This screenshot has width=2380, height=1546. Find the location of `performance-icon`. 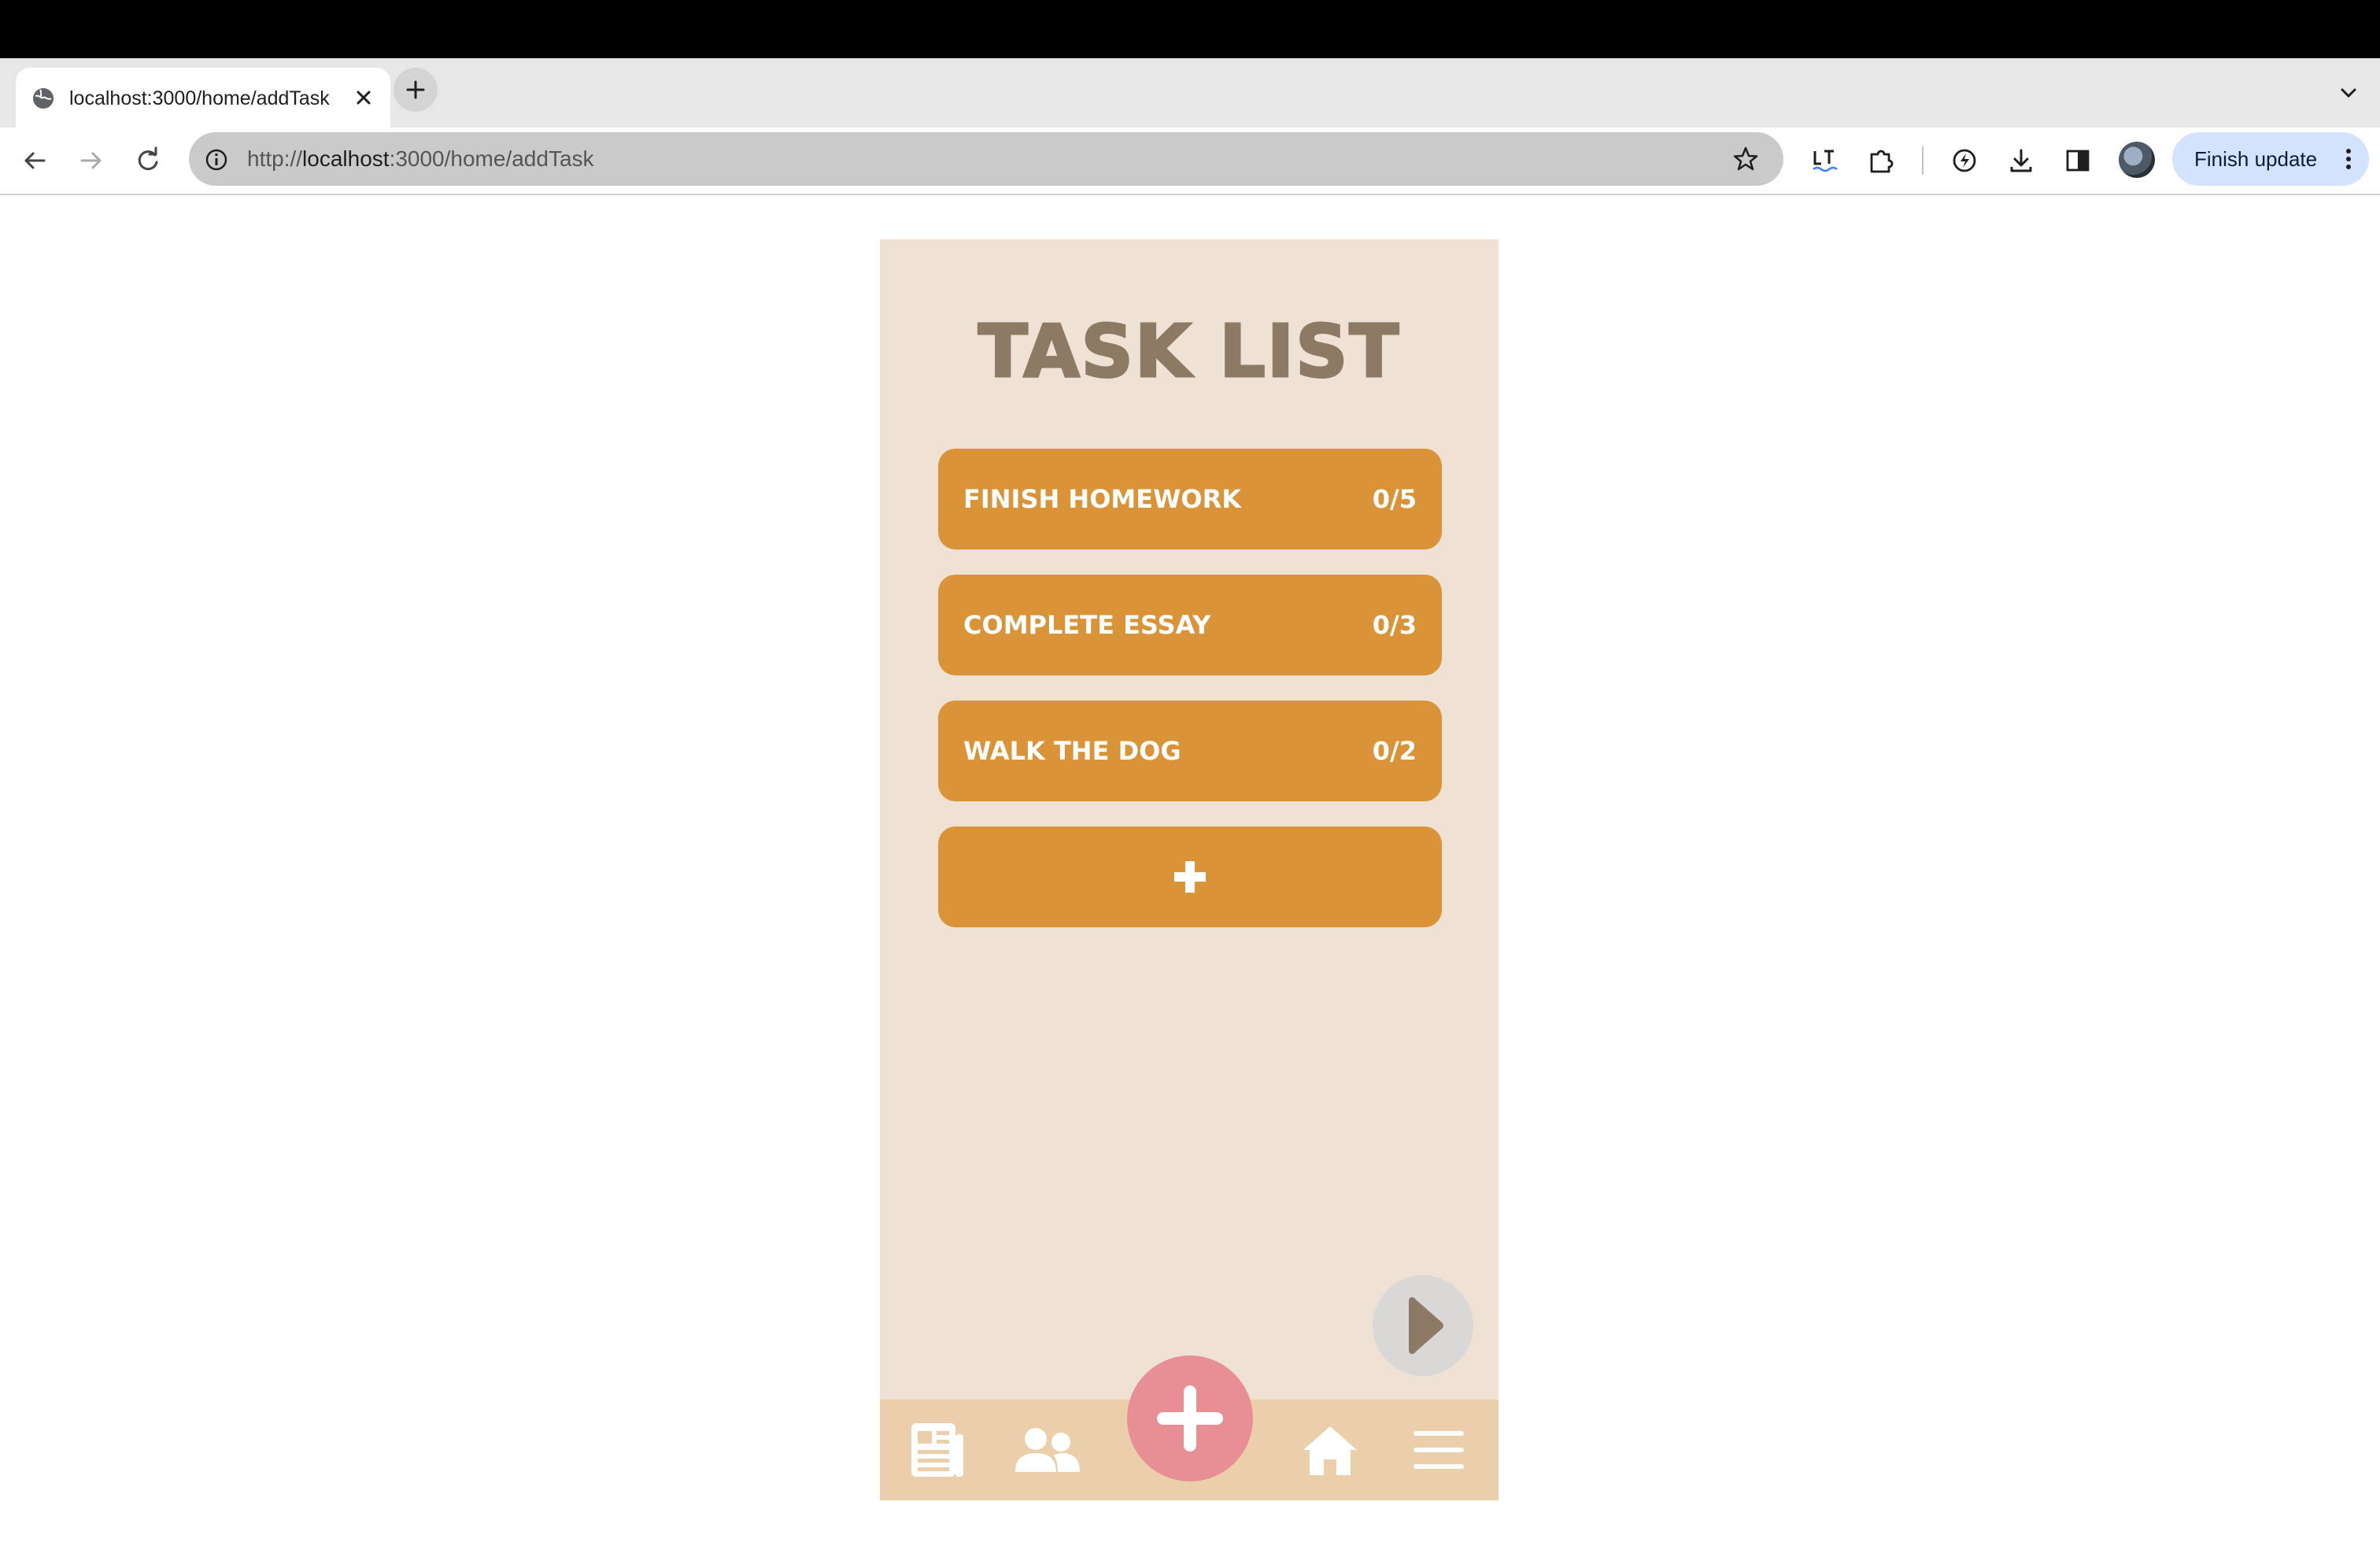

performance-icon is located at coordinates (1964, 160).